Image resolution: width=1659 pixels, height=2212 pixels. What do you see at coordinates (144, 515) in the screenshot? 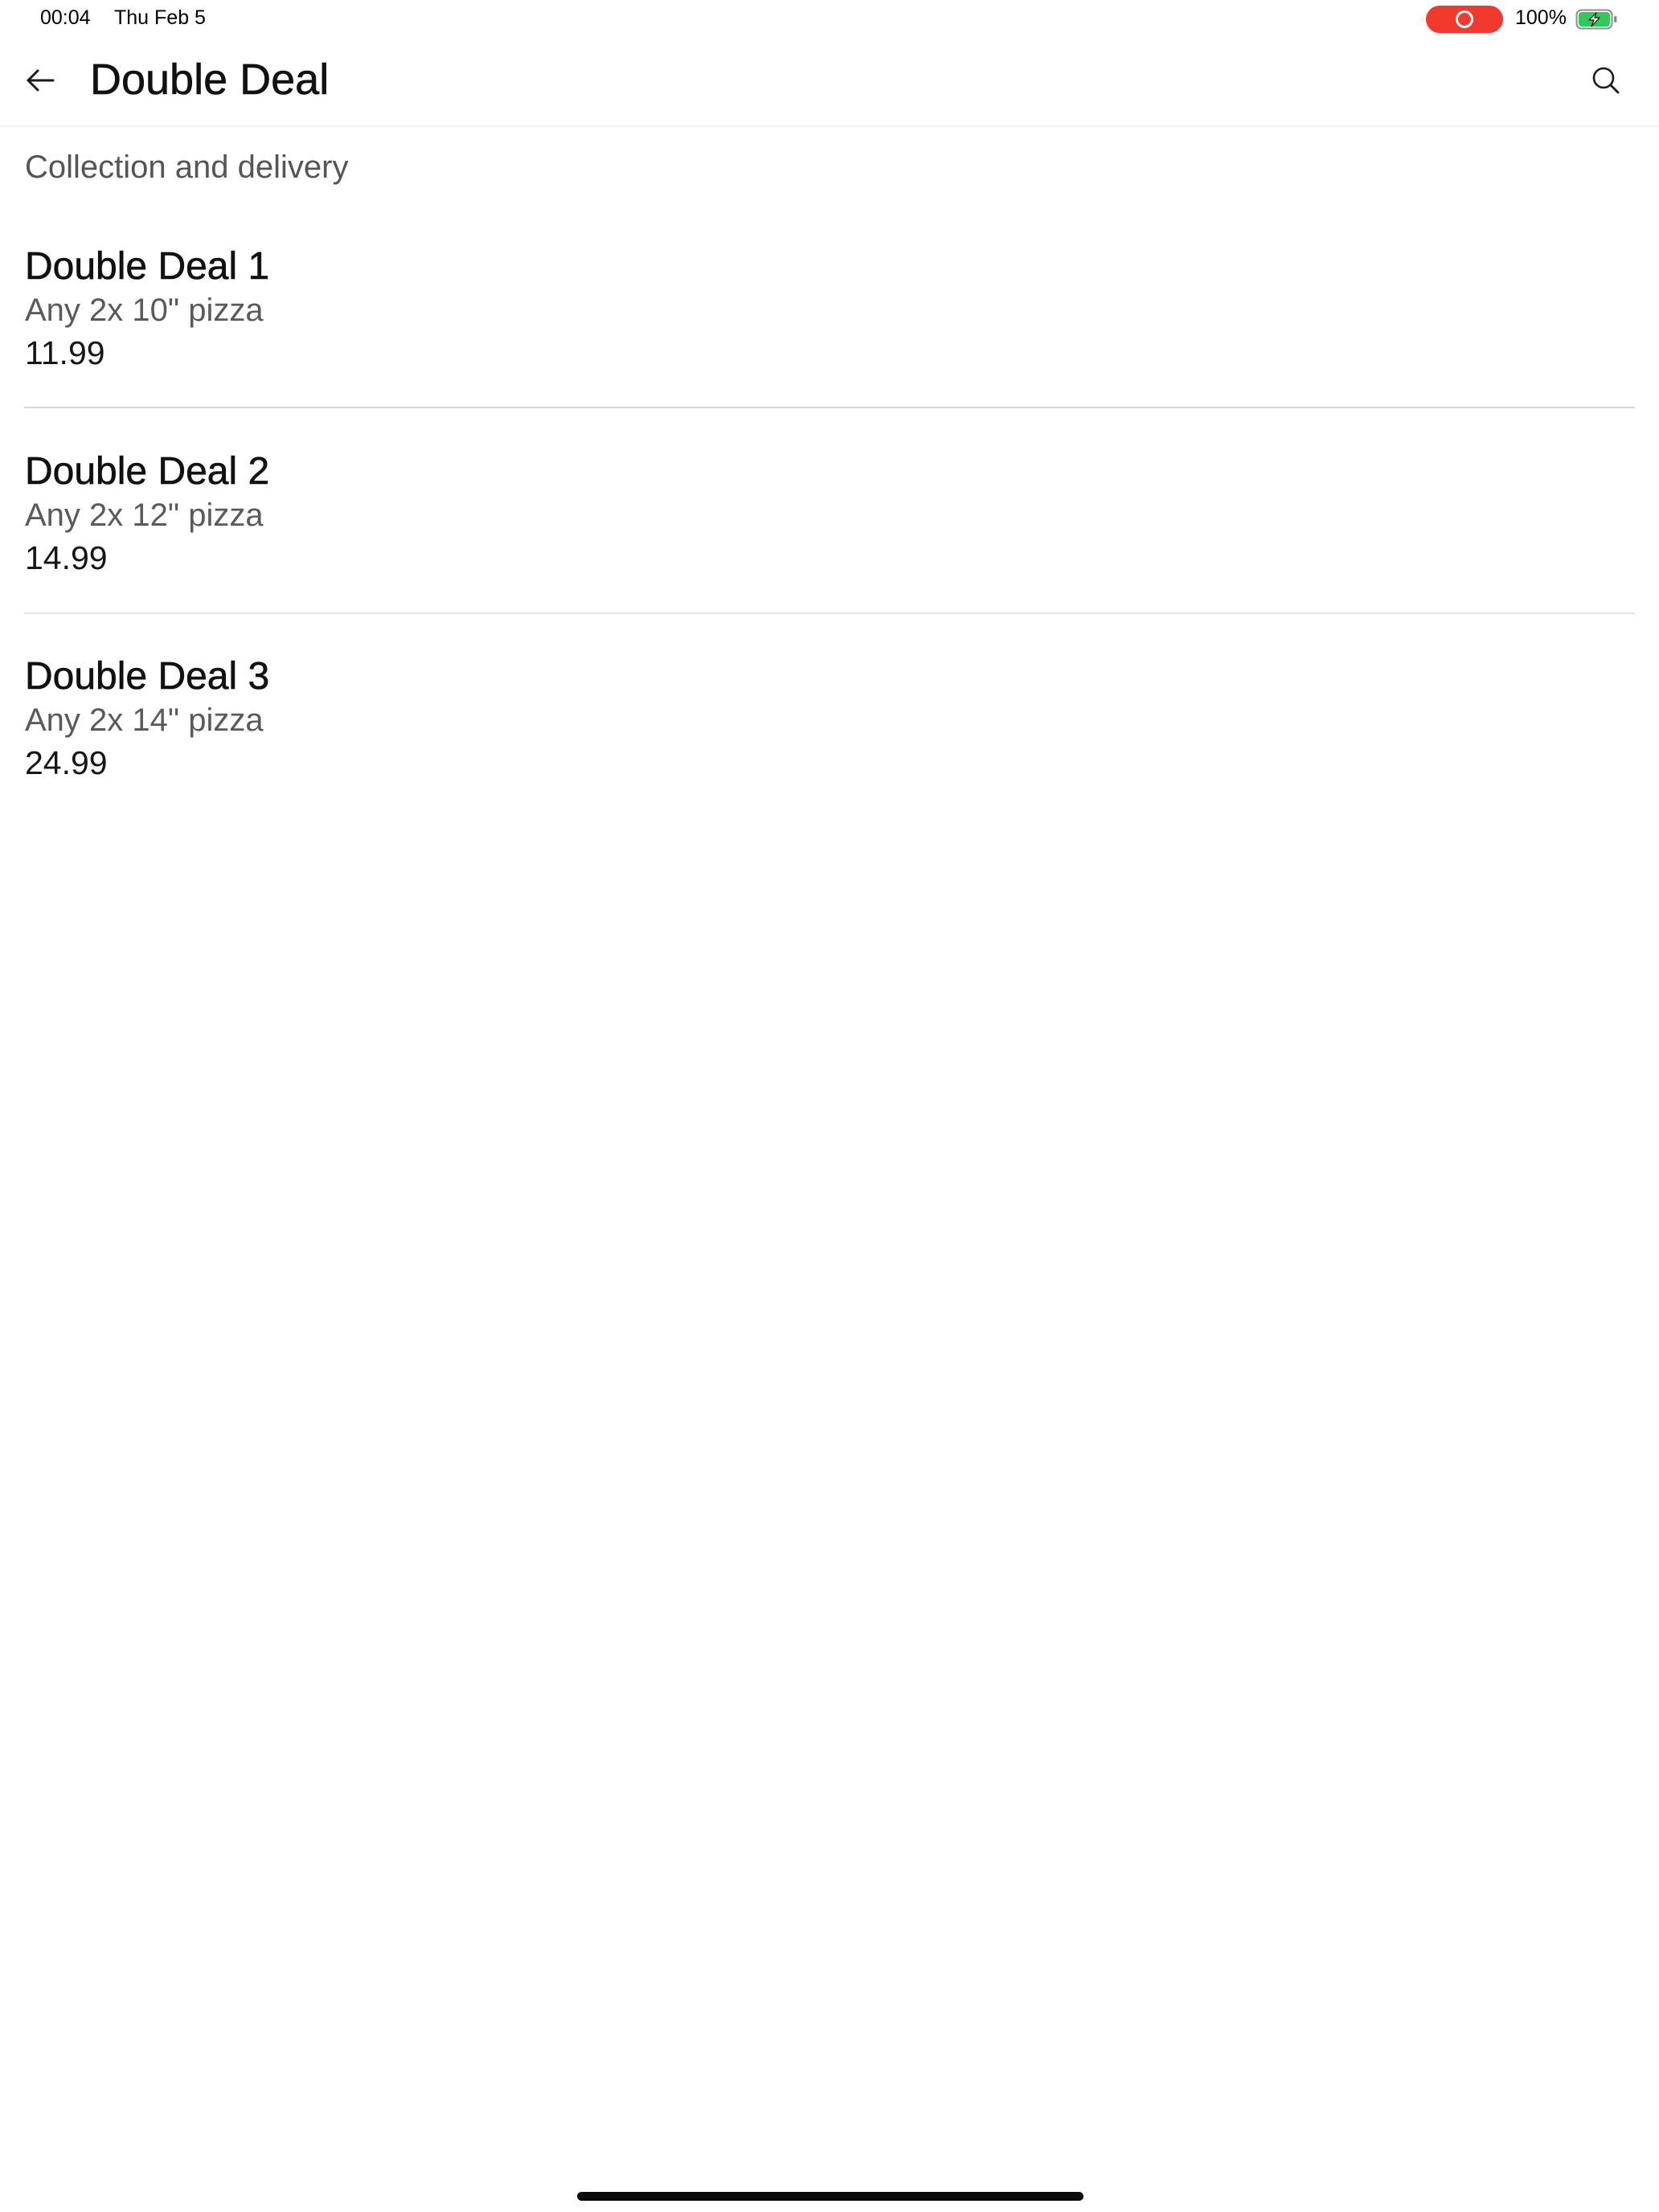
I see `deal-description: Any 2x 12" pizza` at bounding box center [144, 515].